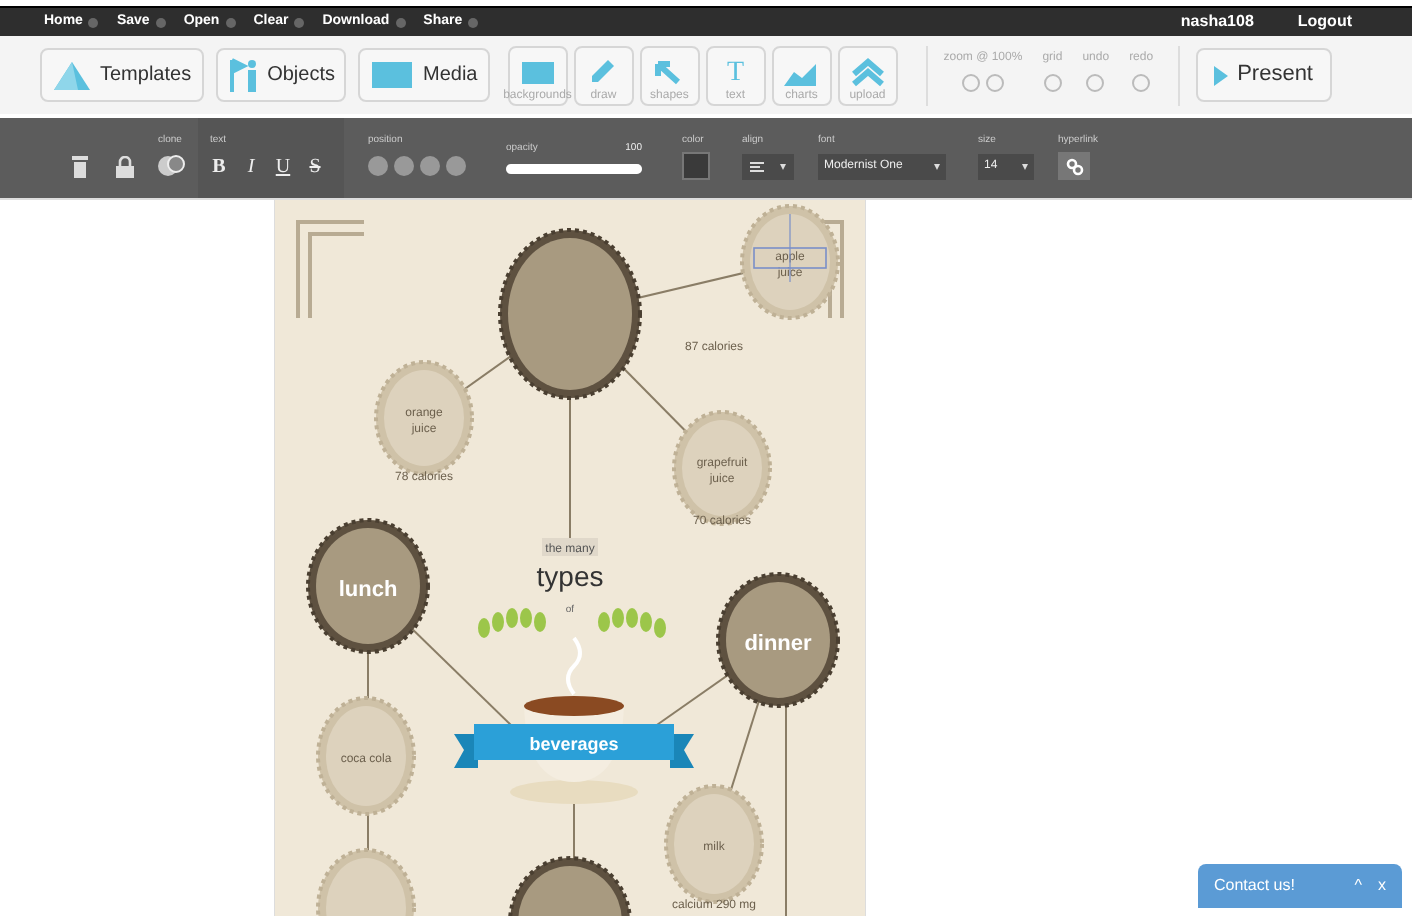 The width and height of the screenshot is (1412, 916). I want to click on selection-box, so click(790, 248).